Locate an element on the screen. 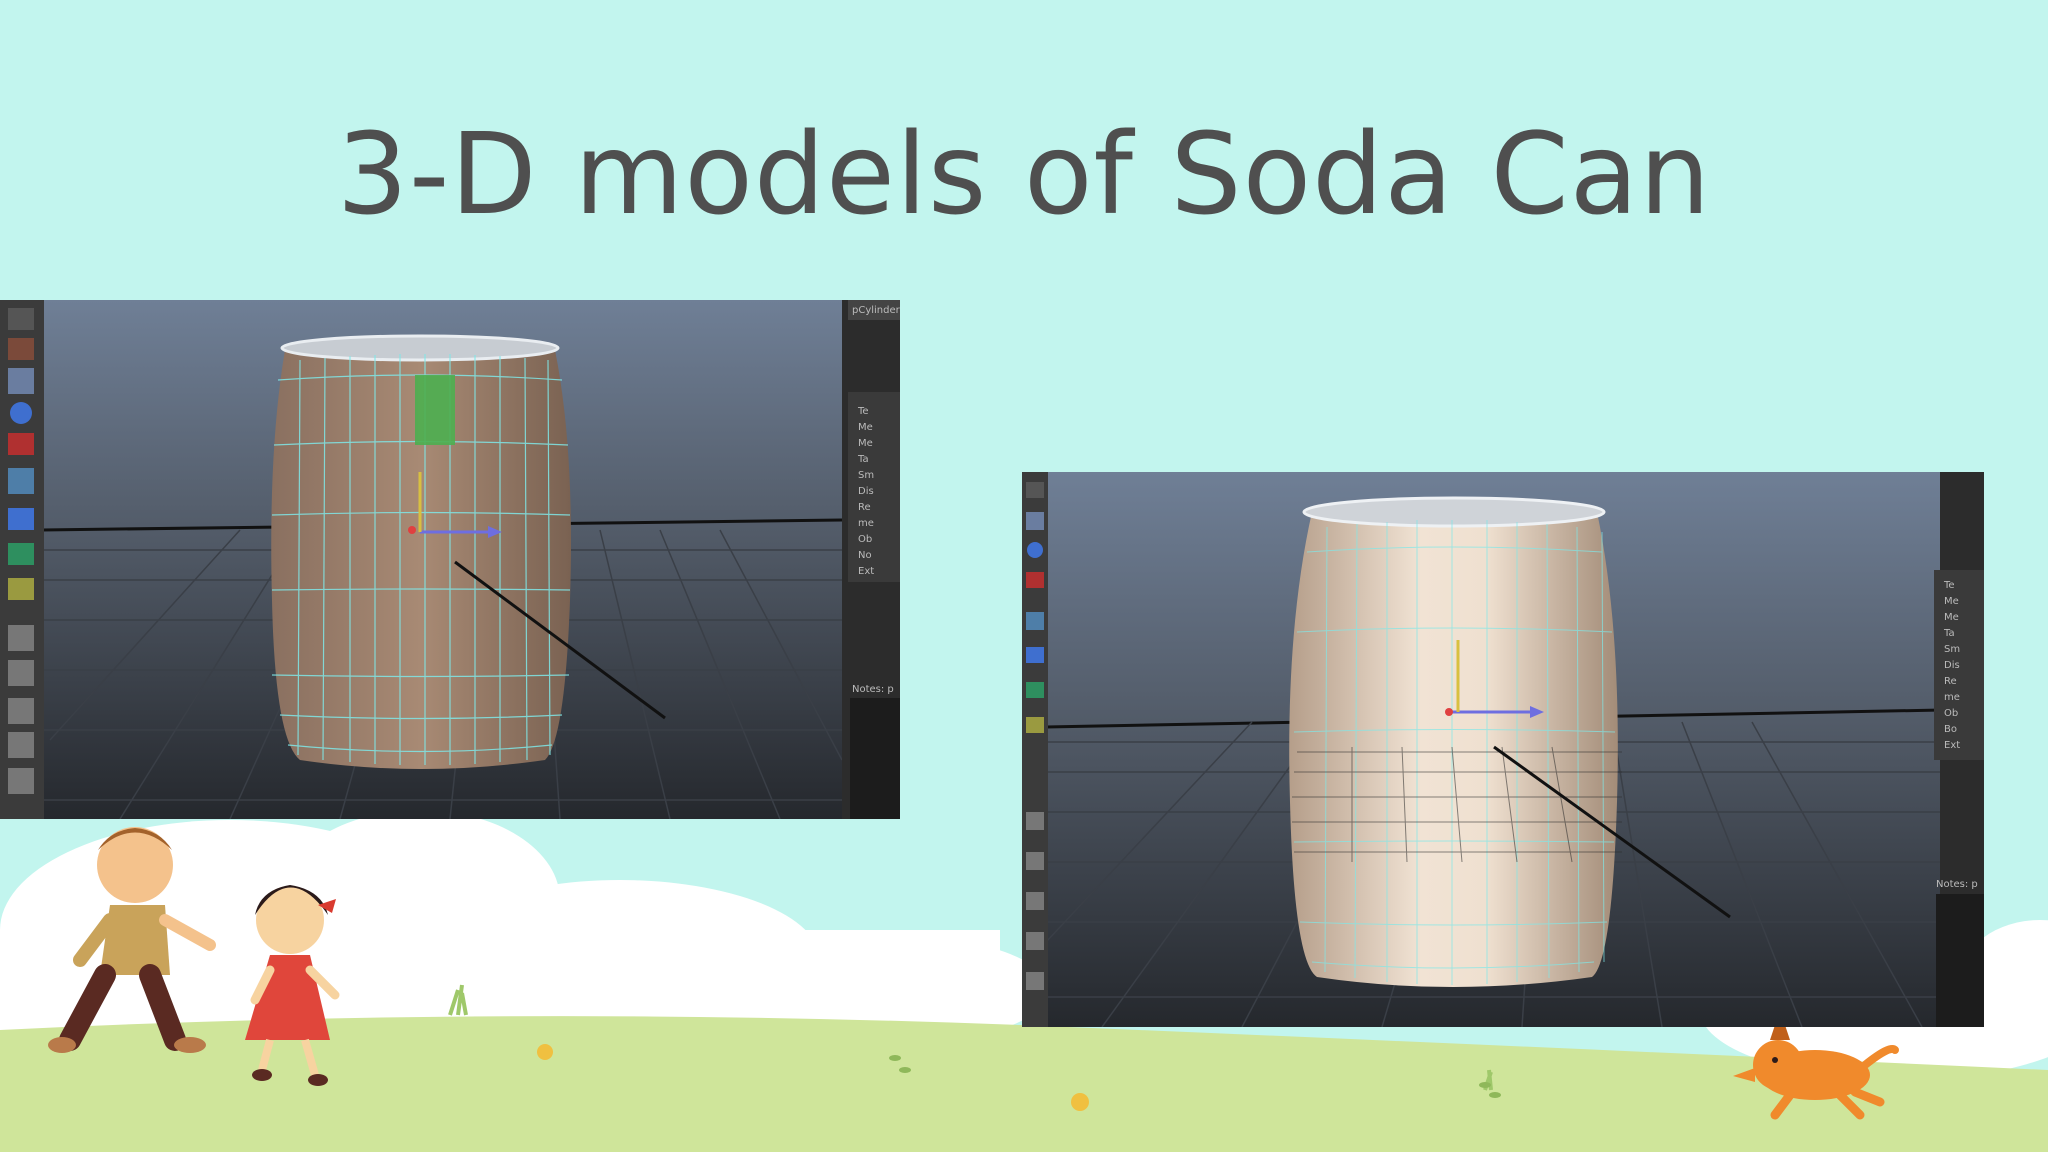  soda-can-model-smooth is located at coordinates (1455, 741).